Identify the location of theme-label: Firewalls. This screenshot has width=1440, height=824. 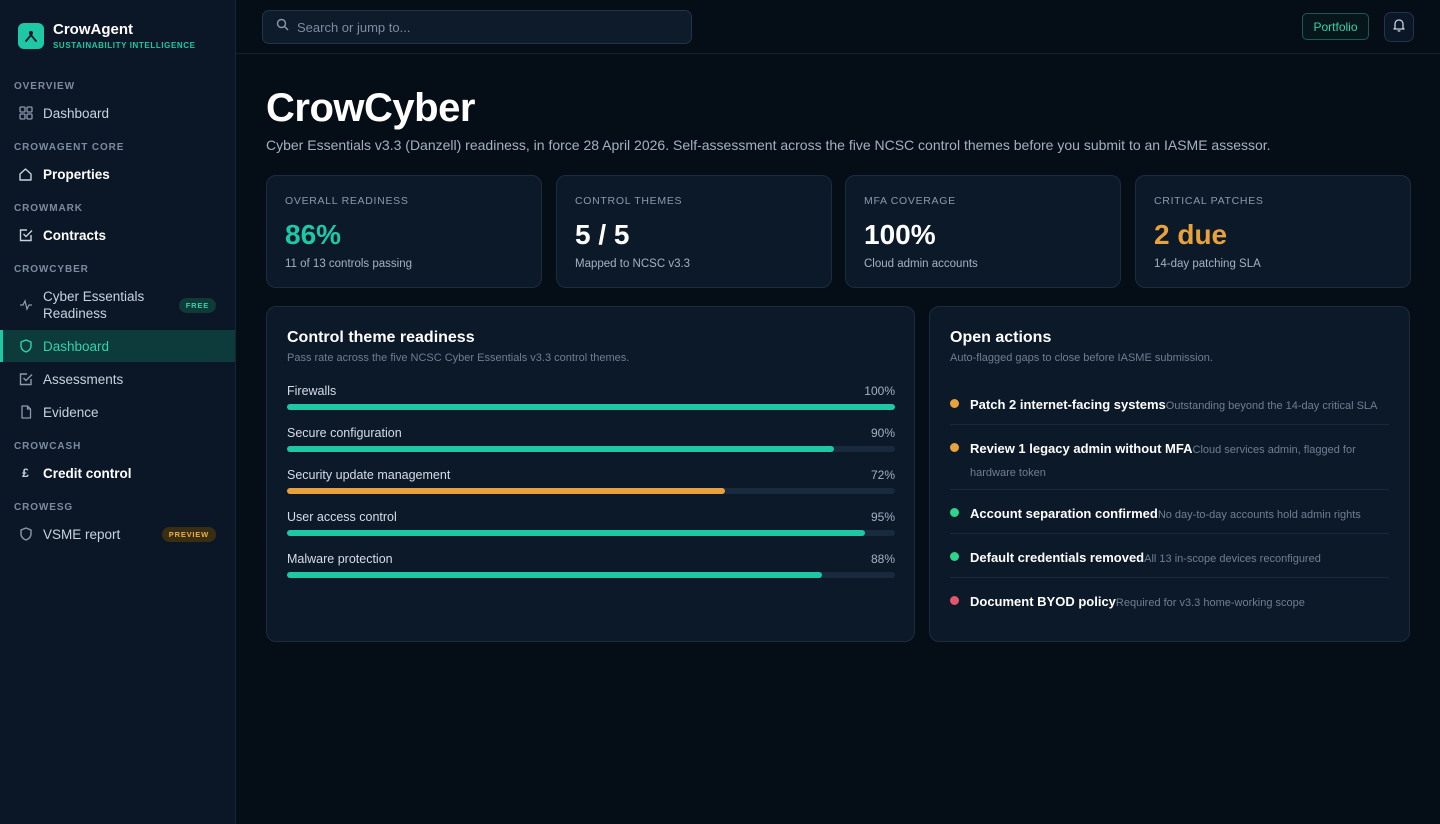
(312, 391).